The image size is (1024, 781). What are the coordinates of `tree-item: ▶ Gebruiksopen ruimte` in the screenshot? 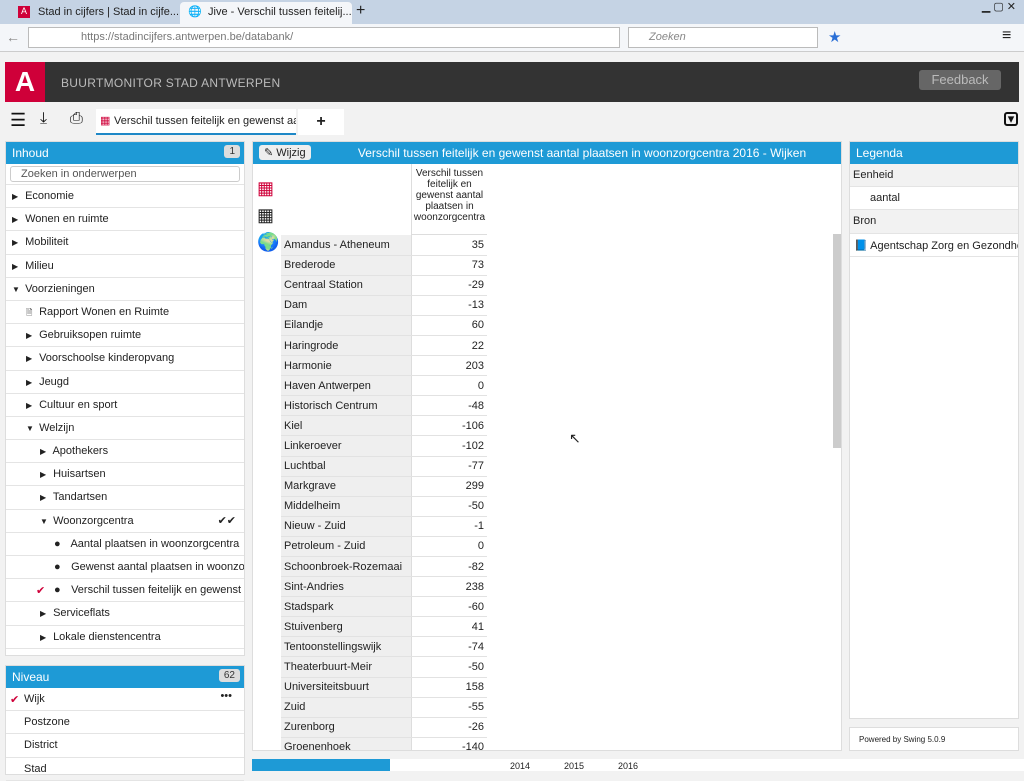 It's located at (125, 336).